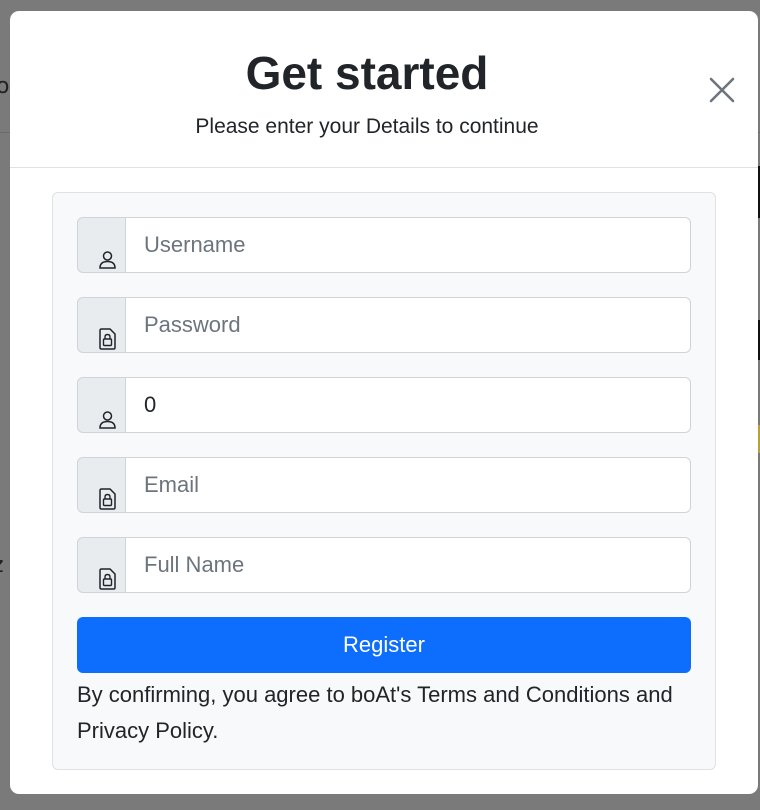  I want to click on email-addon, so click(102, 485).